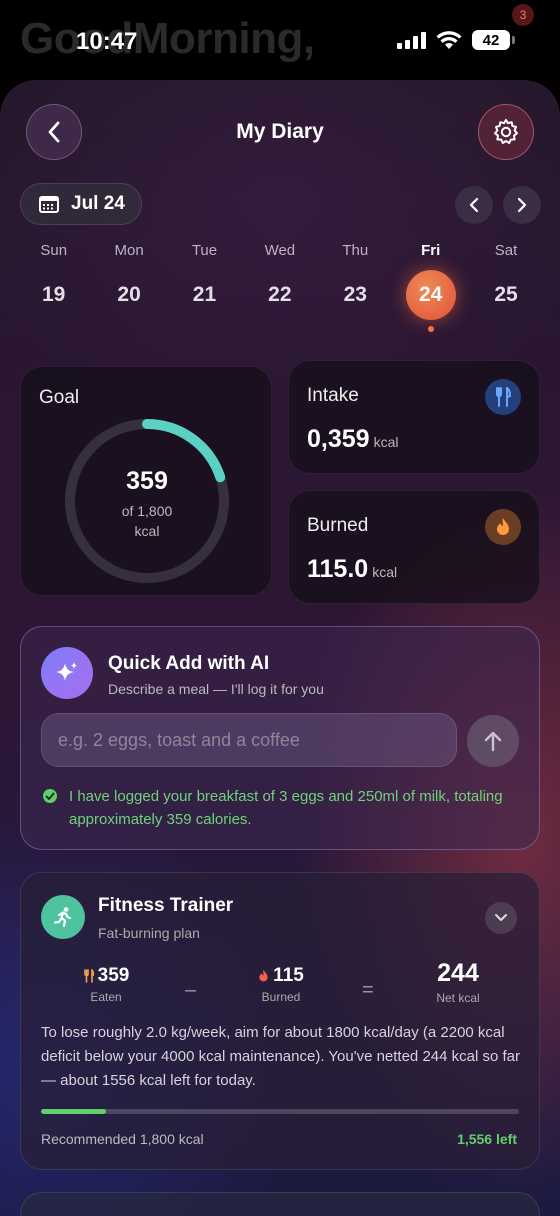 The width and height of the screenshot is (560, 1216). I want to click on greeting-title-behind: GoodMorning,, so click(167, 38).